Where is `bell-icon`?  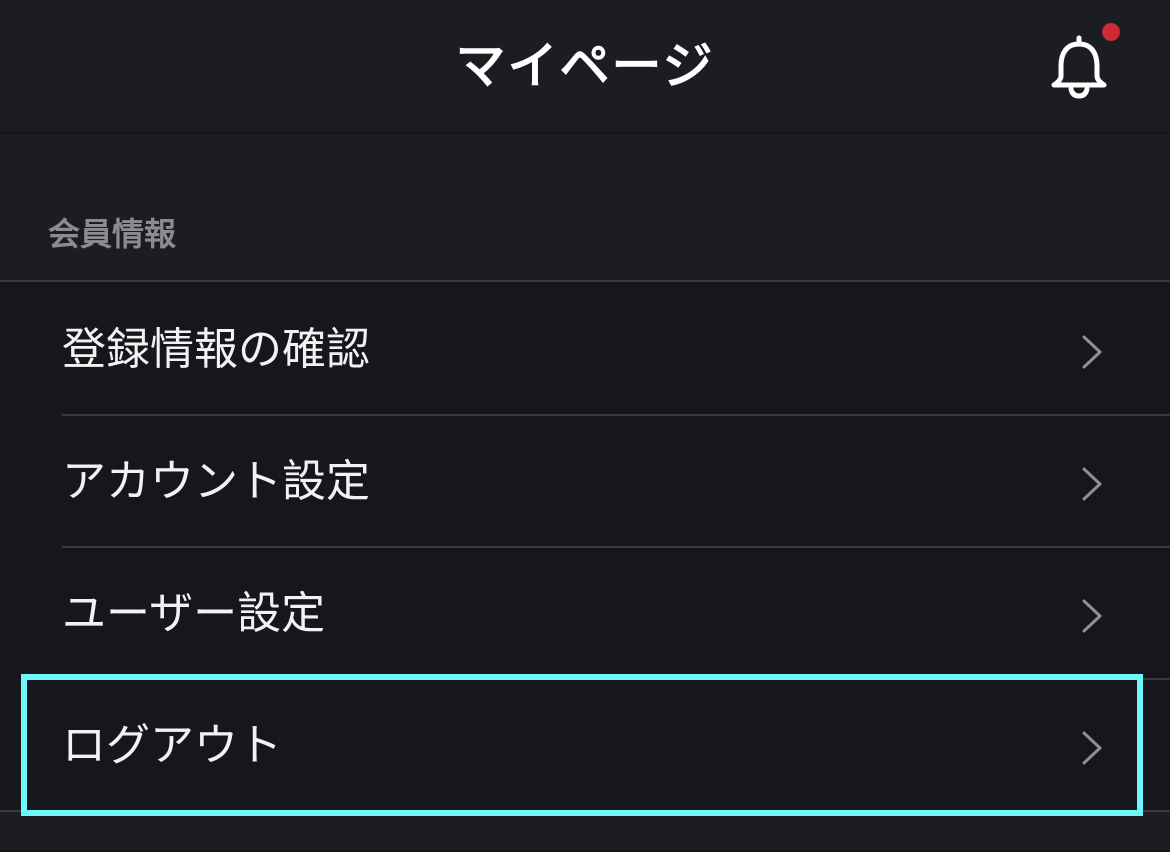
bell-icon is located at coordinates (1079, 67).